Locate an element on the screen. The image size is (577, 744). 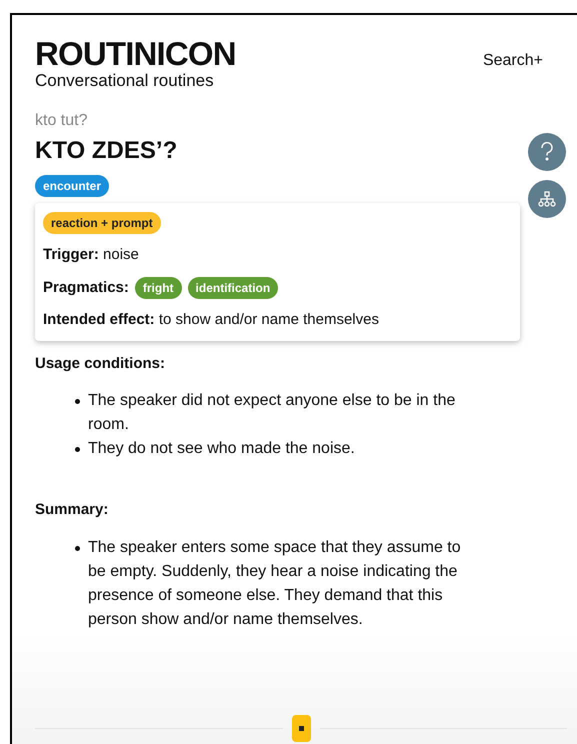
search-link: Search+ is located at coordinates (512, 61).